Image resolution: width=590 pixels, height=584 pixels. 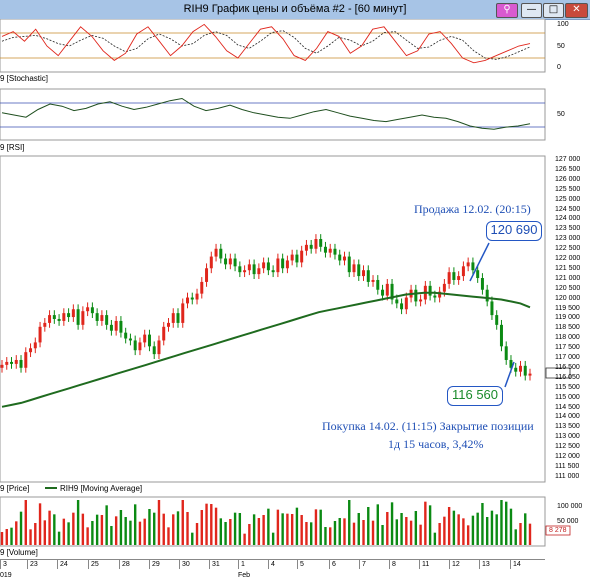 I want to click on price-axis-tick: 122 500, so click(x=568, y=249).